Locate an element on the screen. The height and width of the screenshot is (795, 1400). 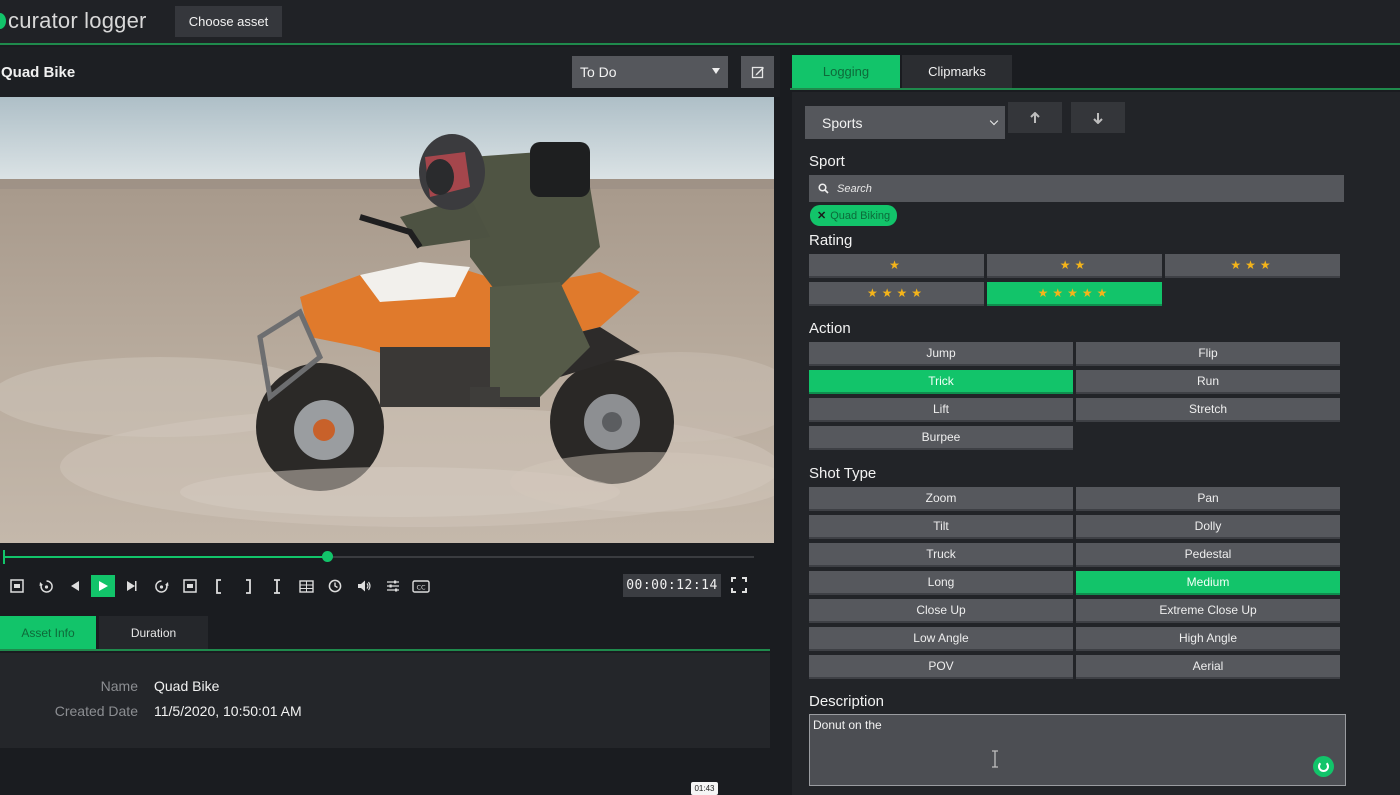
edit-icon is located at coordinates (757, 72).